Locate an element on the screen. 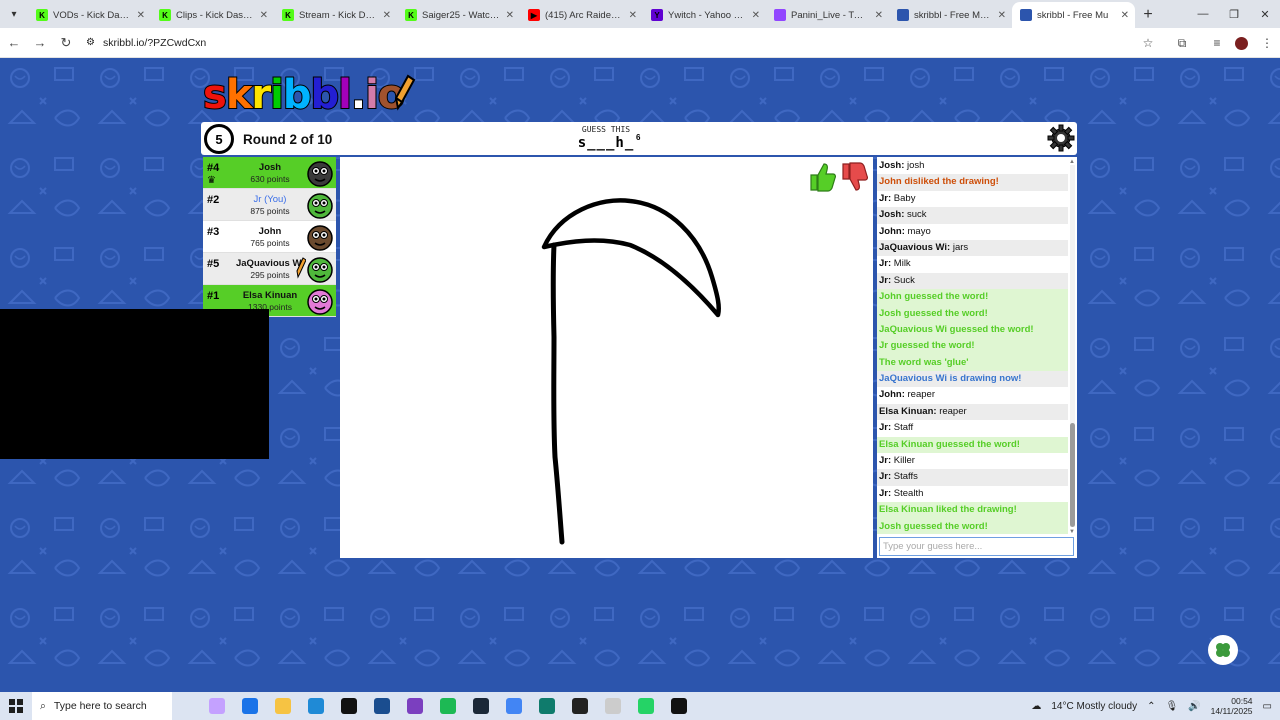  scroll-down-icon: ▼ is located at coordinates (1072, 532).